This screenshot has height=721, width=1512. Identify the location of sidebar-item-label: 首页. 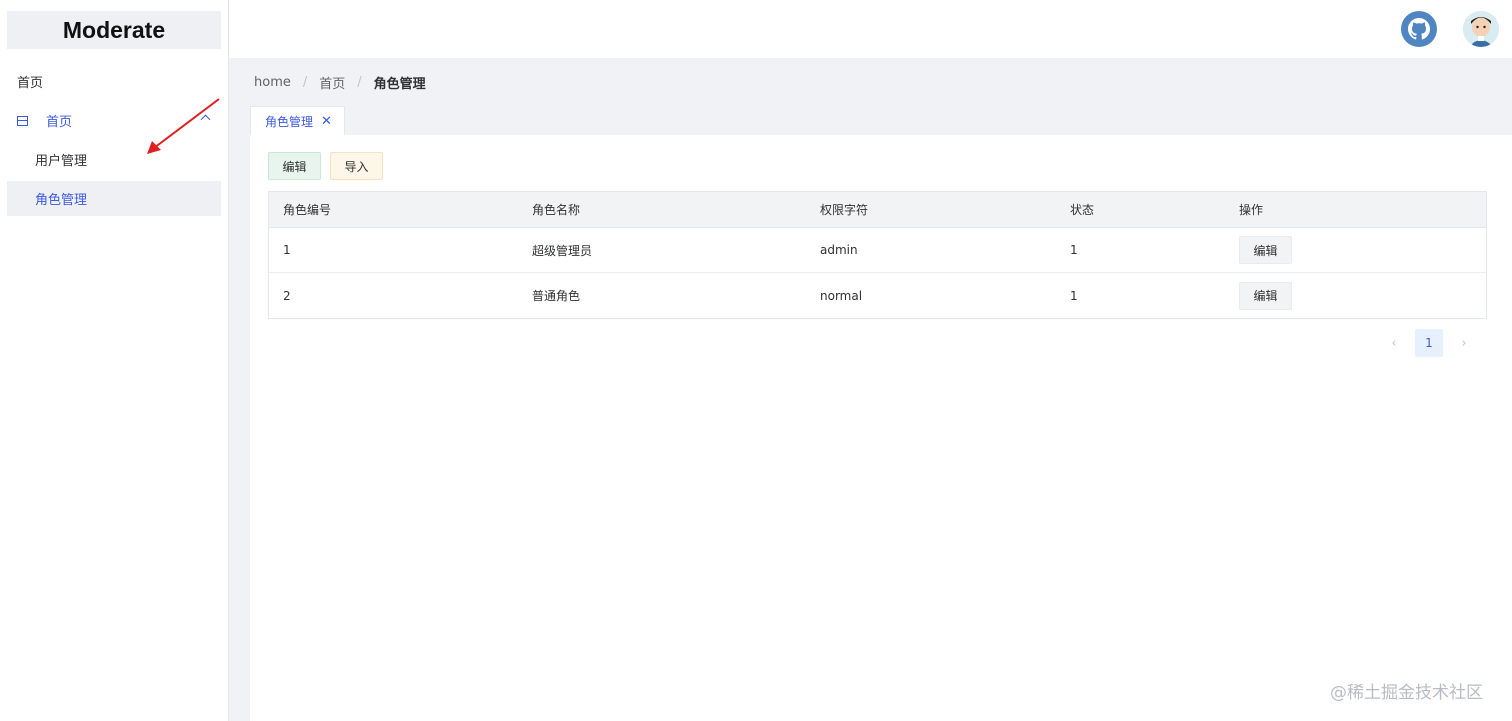
(30, 83).